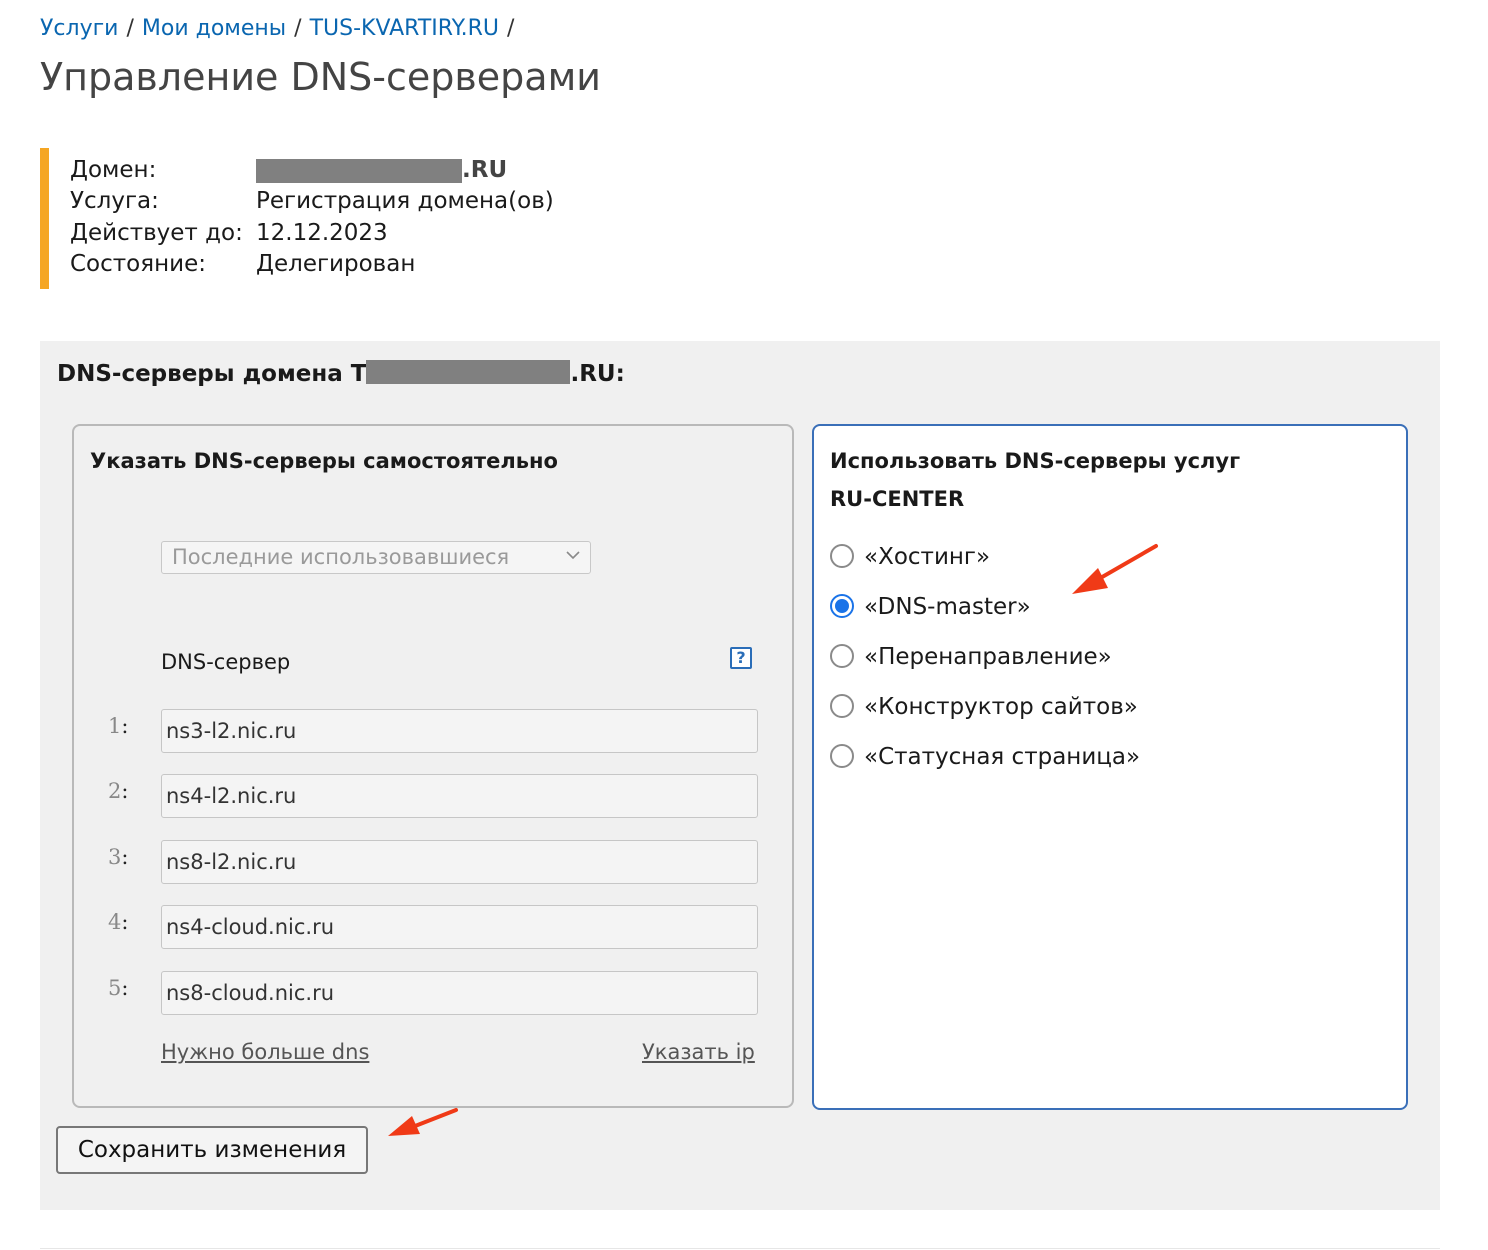 Image resolution: width=1488 pixels, height=1250 pixels. I want to click on recent-dns-select-value: Последние использовавшиеся, so click(341, 557).